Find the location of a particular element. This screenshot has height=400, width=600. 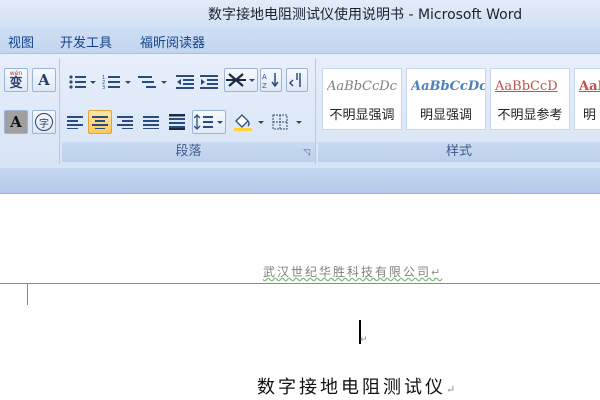

bullets-button is located at coordinates (82, 82).